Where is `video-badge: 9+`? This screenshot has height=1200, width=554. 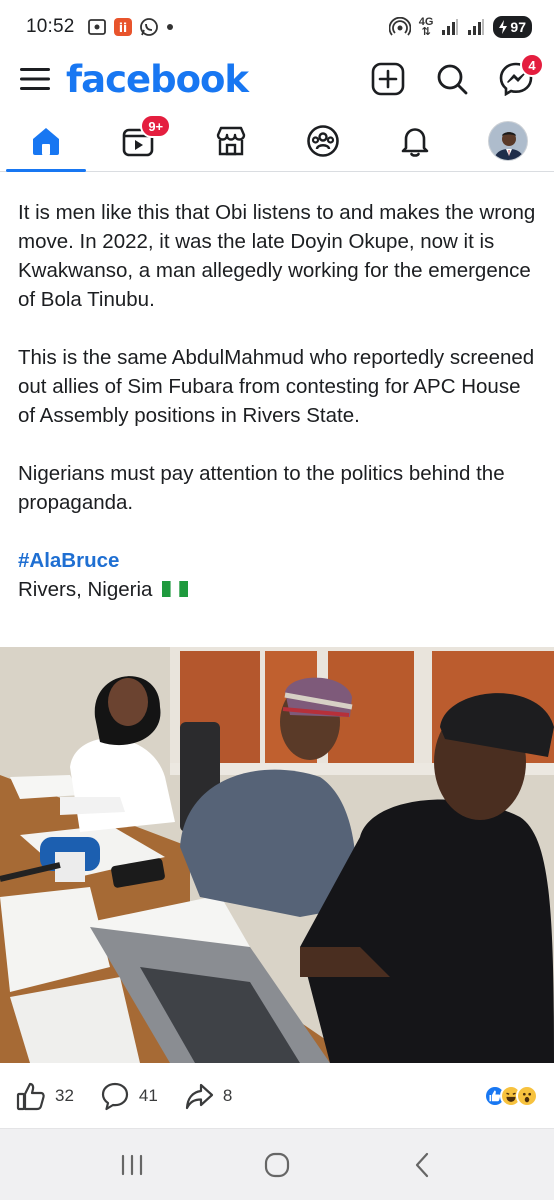 video-badge: 9+ is located at coordinates (156, 126).